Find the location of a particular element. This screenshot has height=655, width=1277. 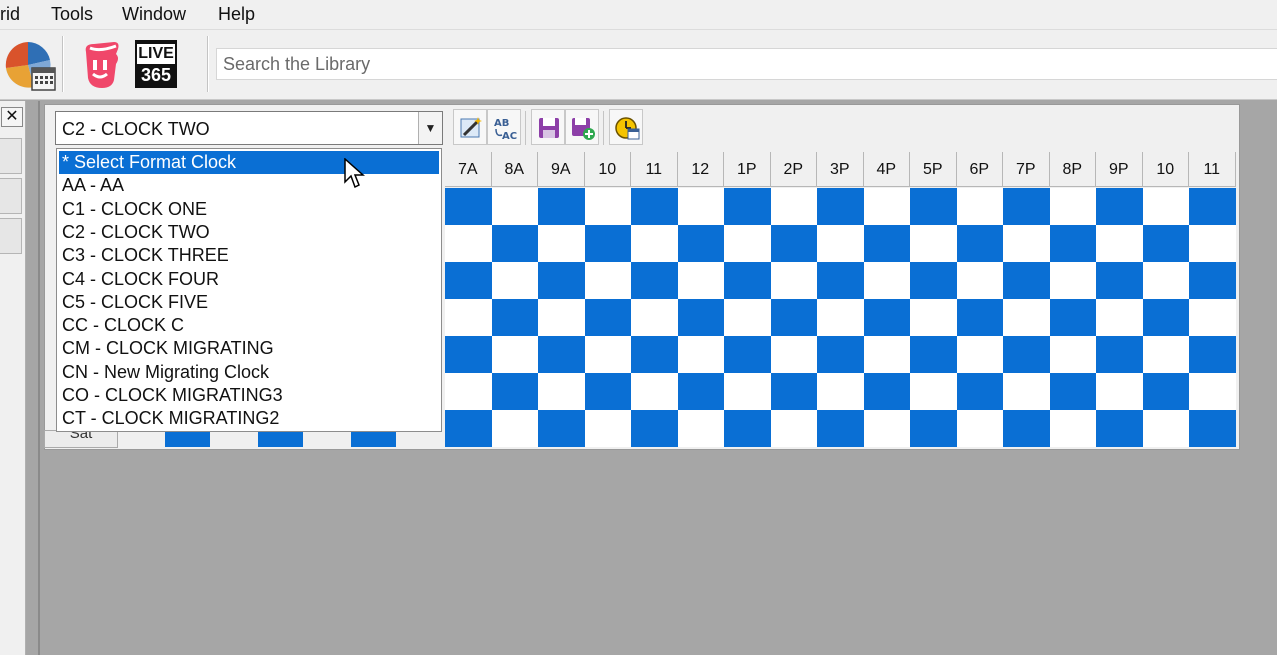

pie-chart-calendar-icon is located at coordinates (30, 66).